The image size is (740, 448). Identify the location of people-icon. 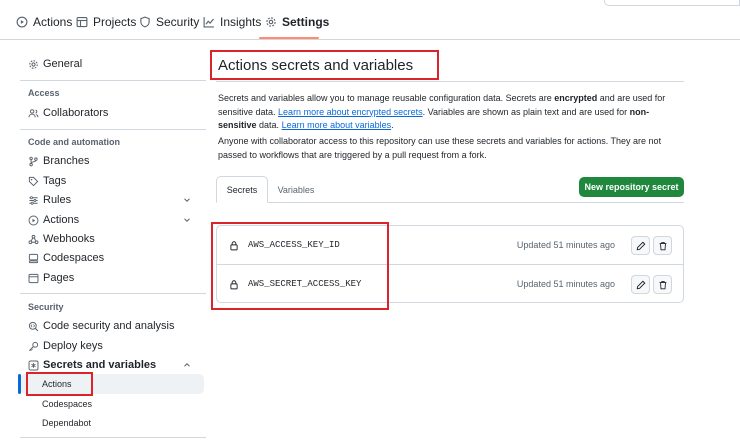
(33, 112).